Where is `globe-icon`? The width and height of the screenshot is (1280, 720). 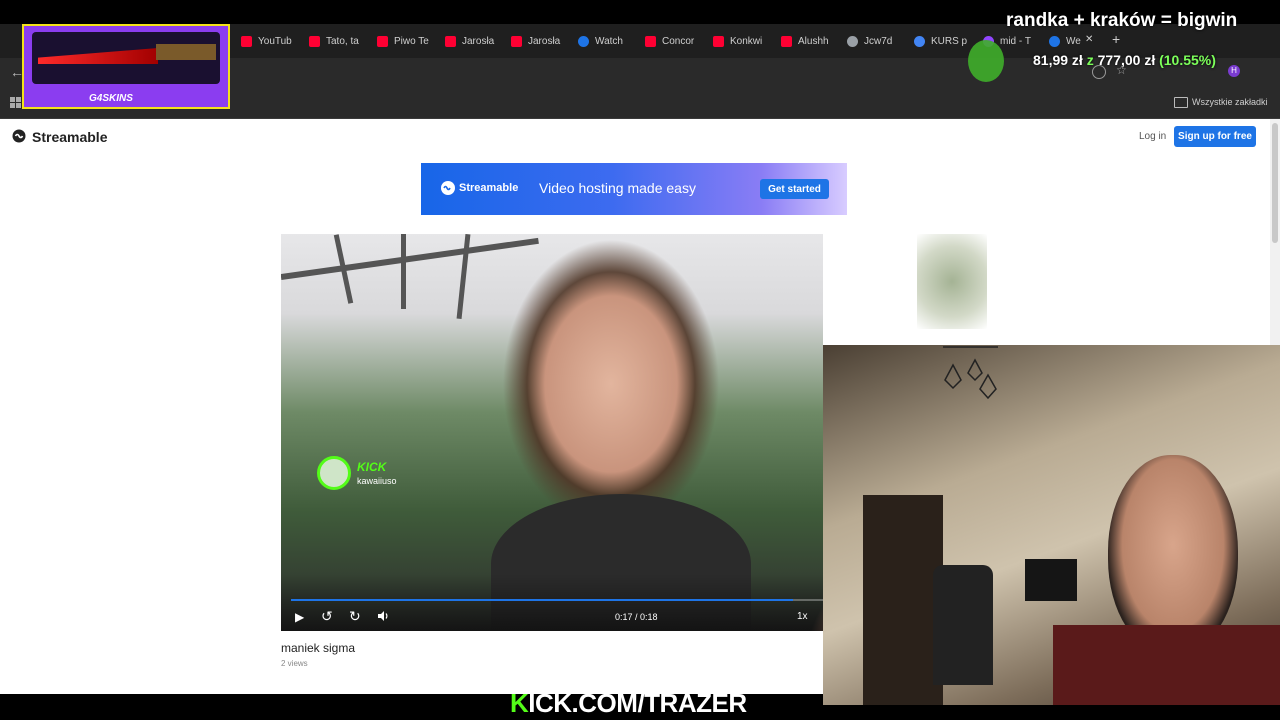 globe-icon is located at coordinates (852, 41).